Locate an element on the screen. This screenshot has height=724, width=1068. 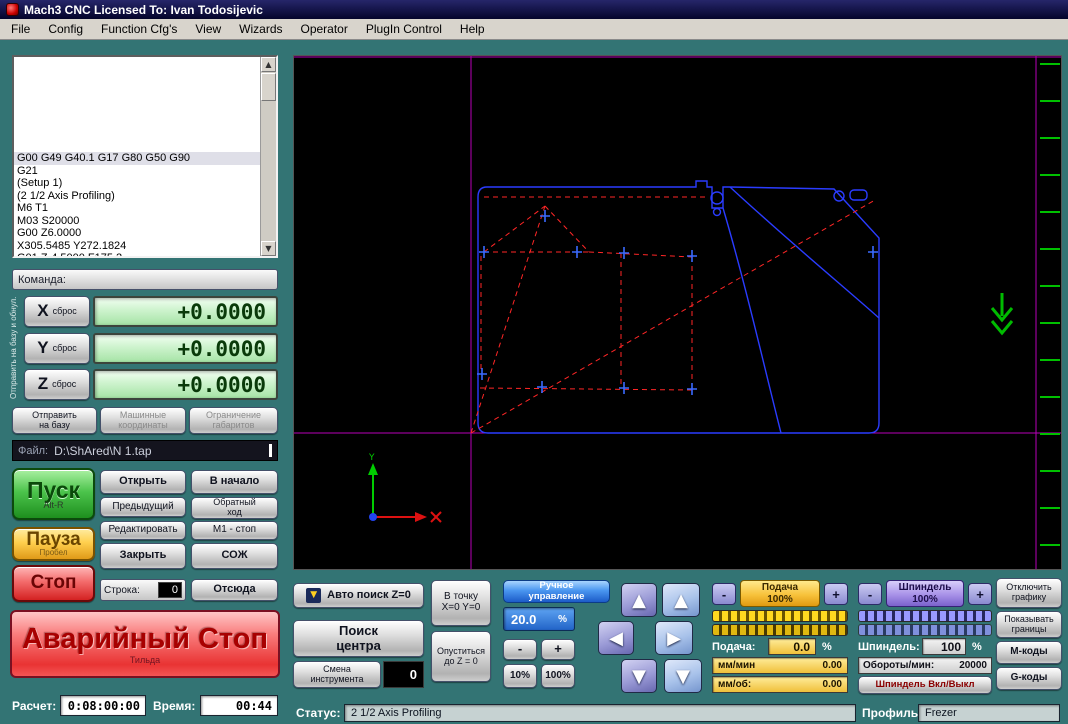
jog-up-icon: ▲ is located at coordinates (639, 600).